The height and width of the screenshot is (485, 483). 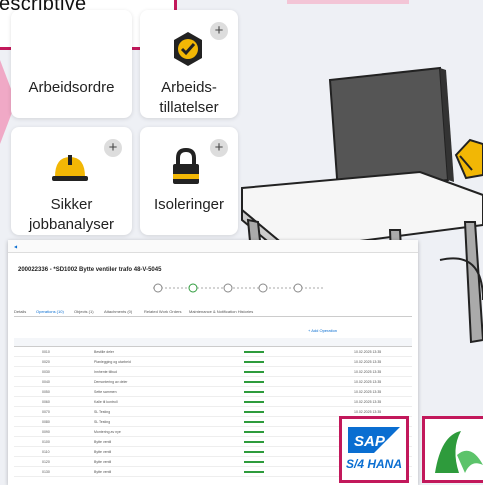 What do you see at coordinates (84, 311) in the screenshot?
I see `tab-objects: Objects (1)` at bounding box center [84, 311].